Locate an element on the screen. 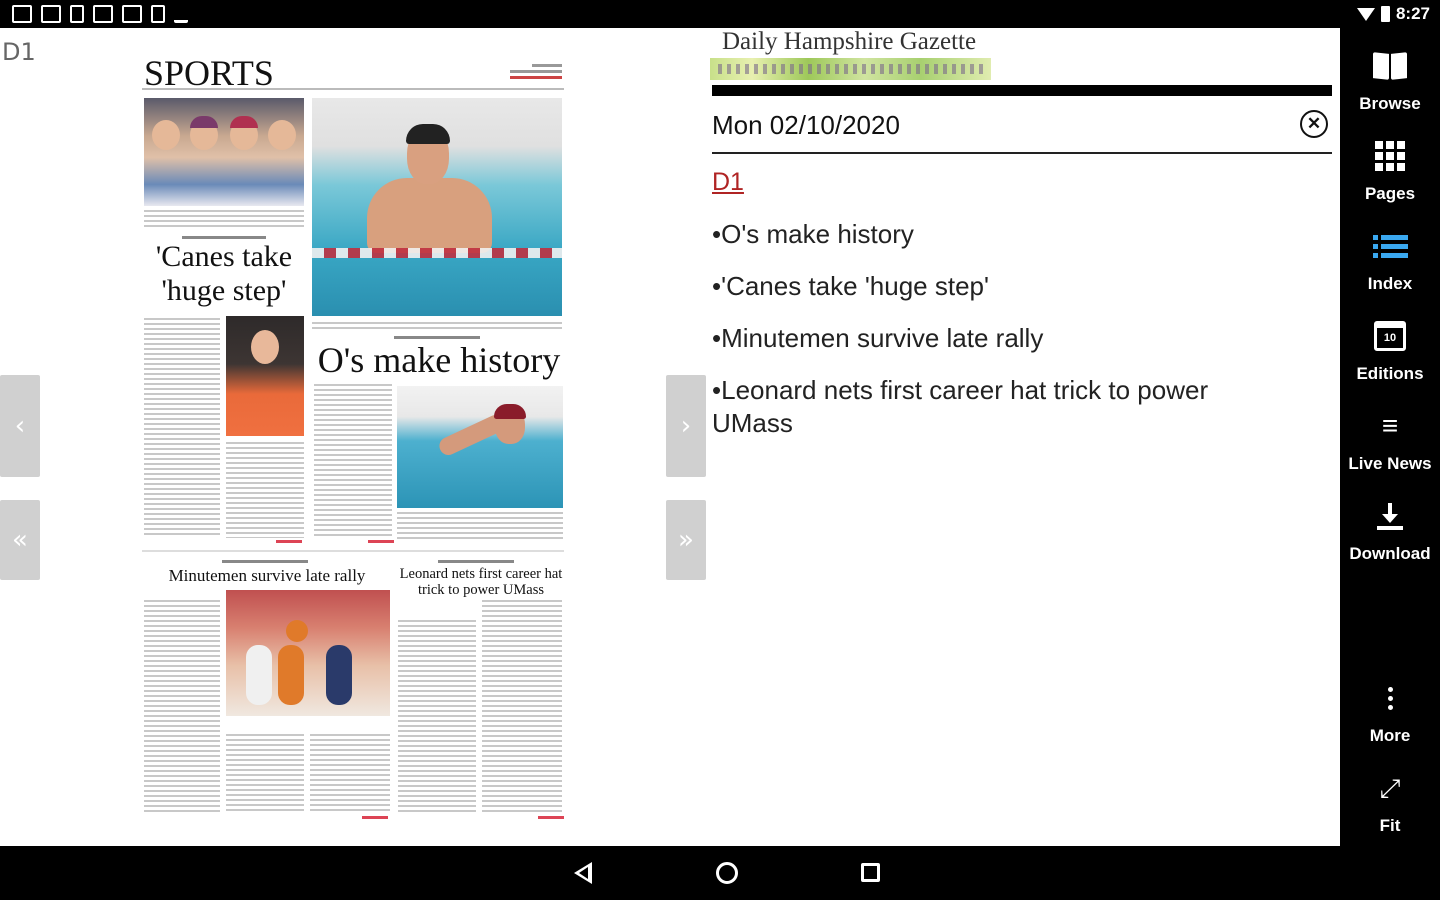 The height and width of the screenshot is (900, 1440). editions-label: Editions is located at coordinates (1390, 373).